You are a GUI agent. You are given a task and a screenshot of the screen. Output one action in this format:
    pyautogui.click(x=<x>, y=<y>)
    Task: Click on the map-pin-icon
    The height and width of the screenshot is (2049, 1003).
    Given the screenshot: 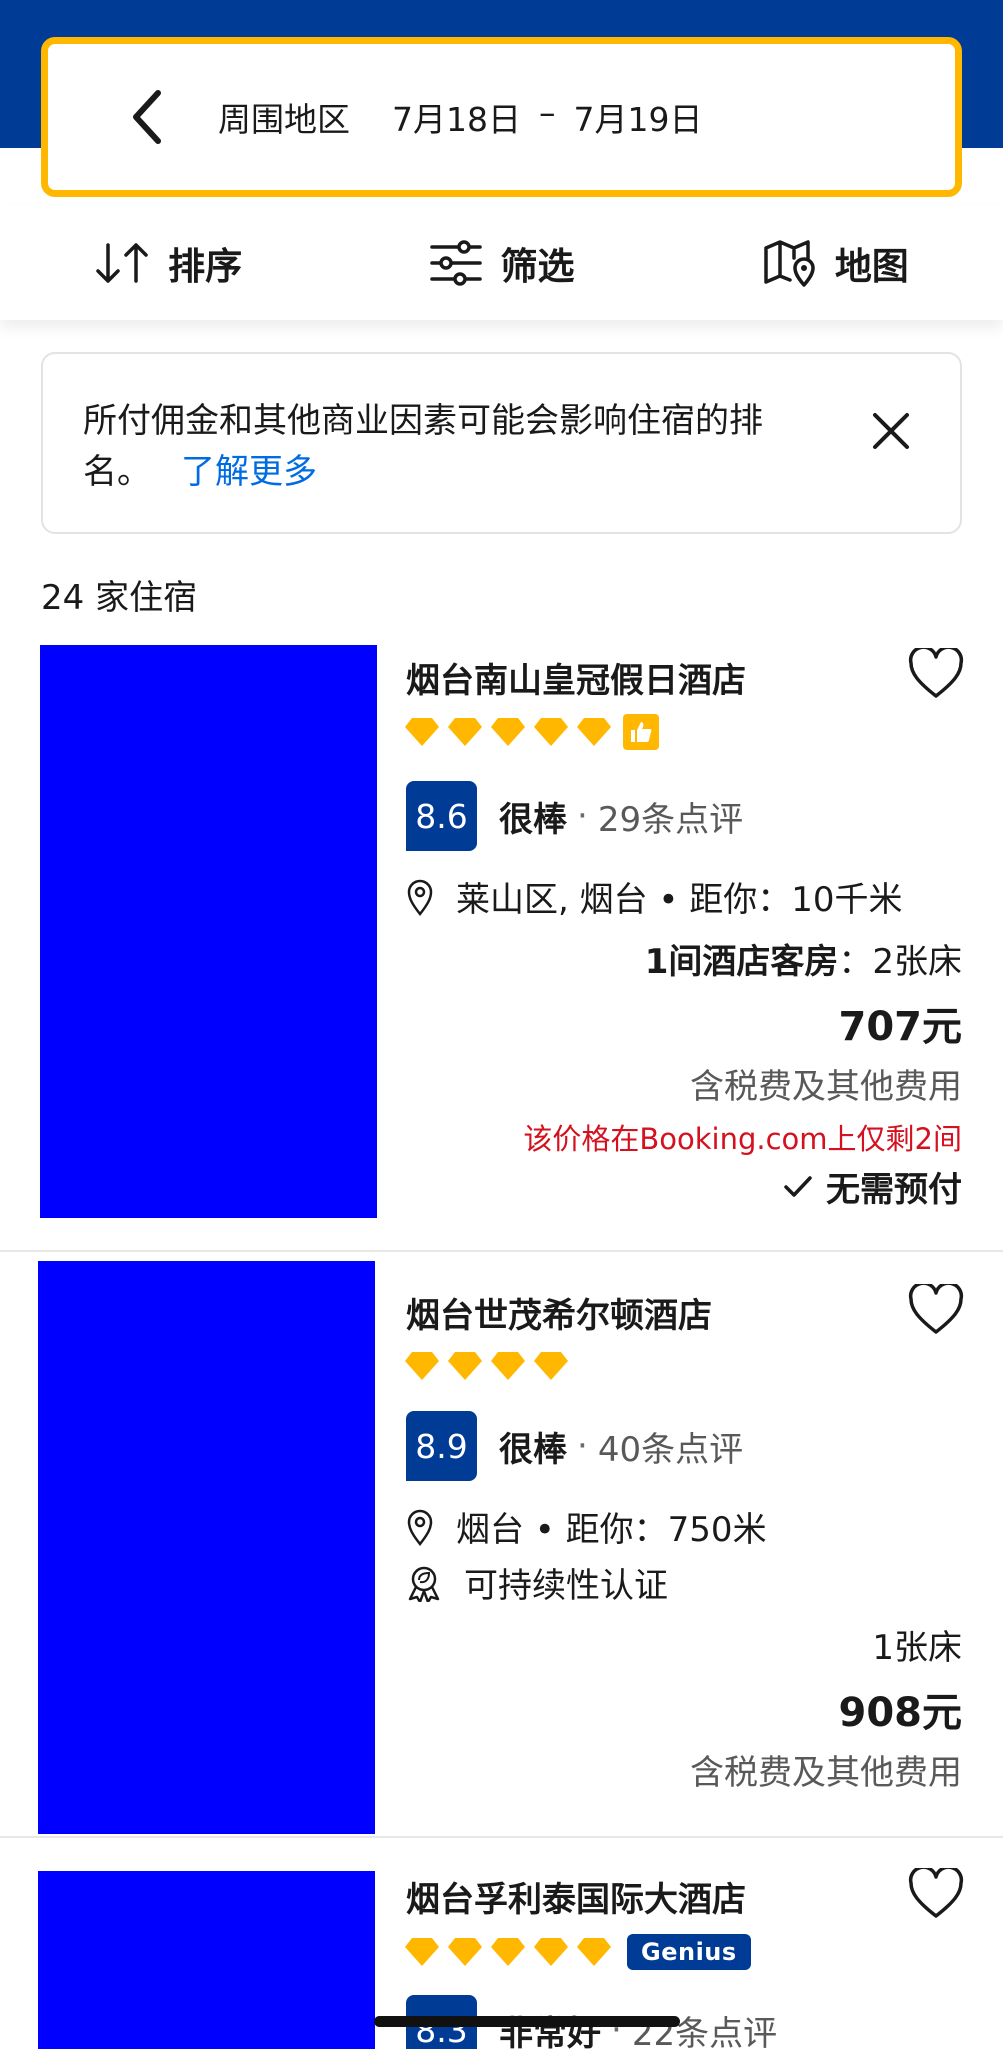 What is the action you would take?
    pyautogui.click(x=789, y=263)
    